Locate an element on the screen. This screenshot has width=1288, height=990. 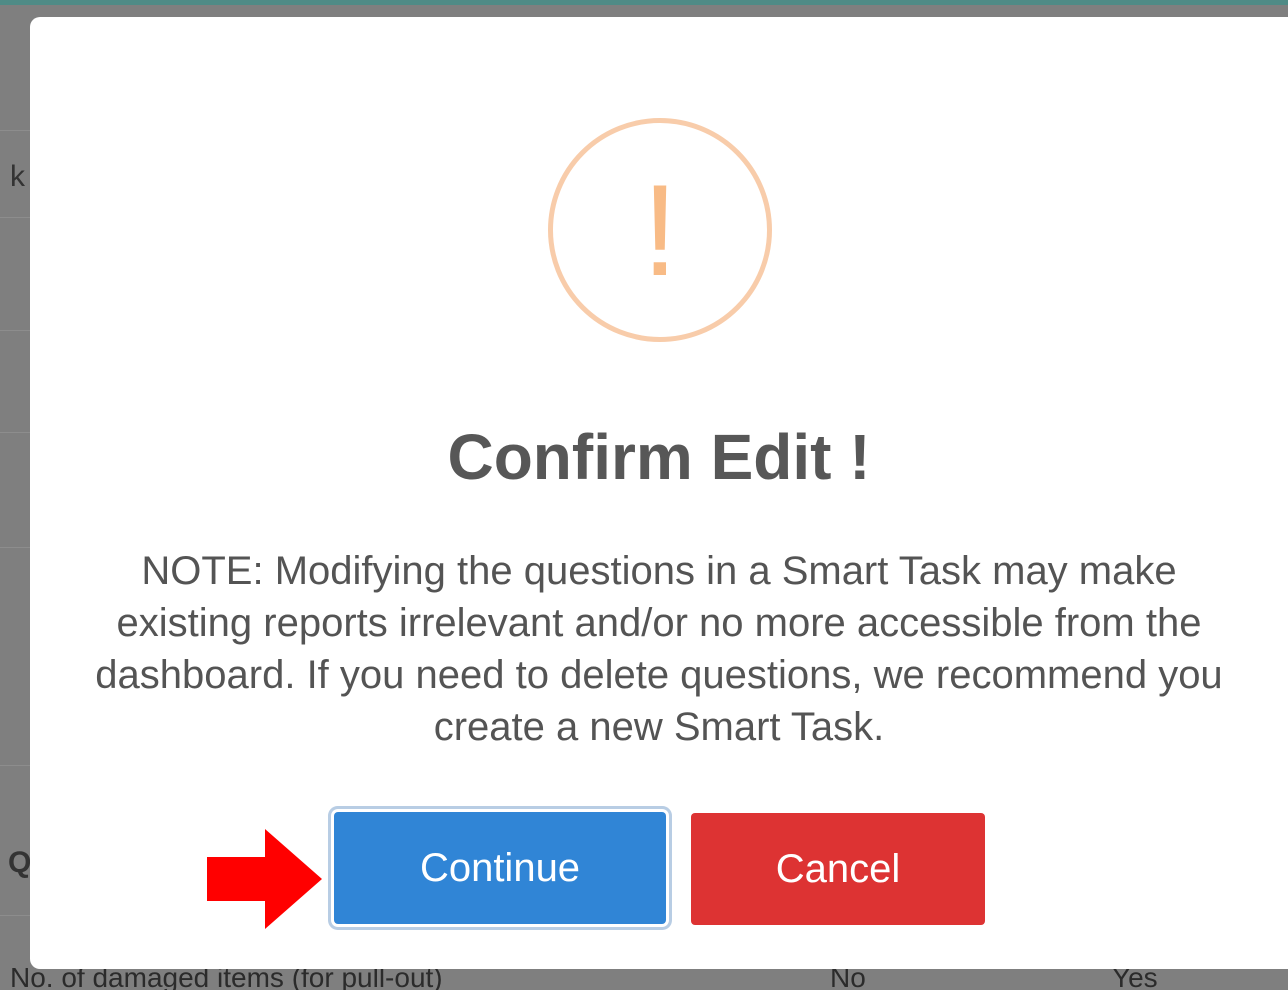
cancel-button: Cancel is located at coordinates (838, 869).